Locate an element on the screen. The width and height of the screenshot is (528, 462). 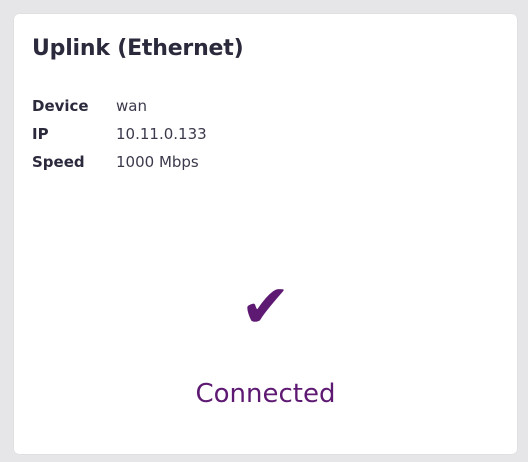
card-title: Uplink (Ethernet) is located at coordinates (138, 48).